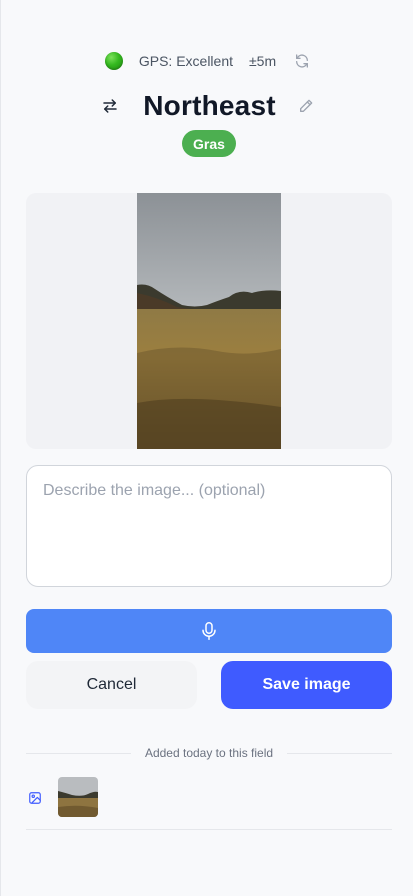 The image size is (413, 896). What do you see at coordinates (339, 753) in the screenshot?
I see `divider-line-right` at bounding box center [339, 753].